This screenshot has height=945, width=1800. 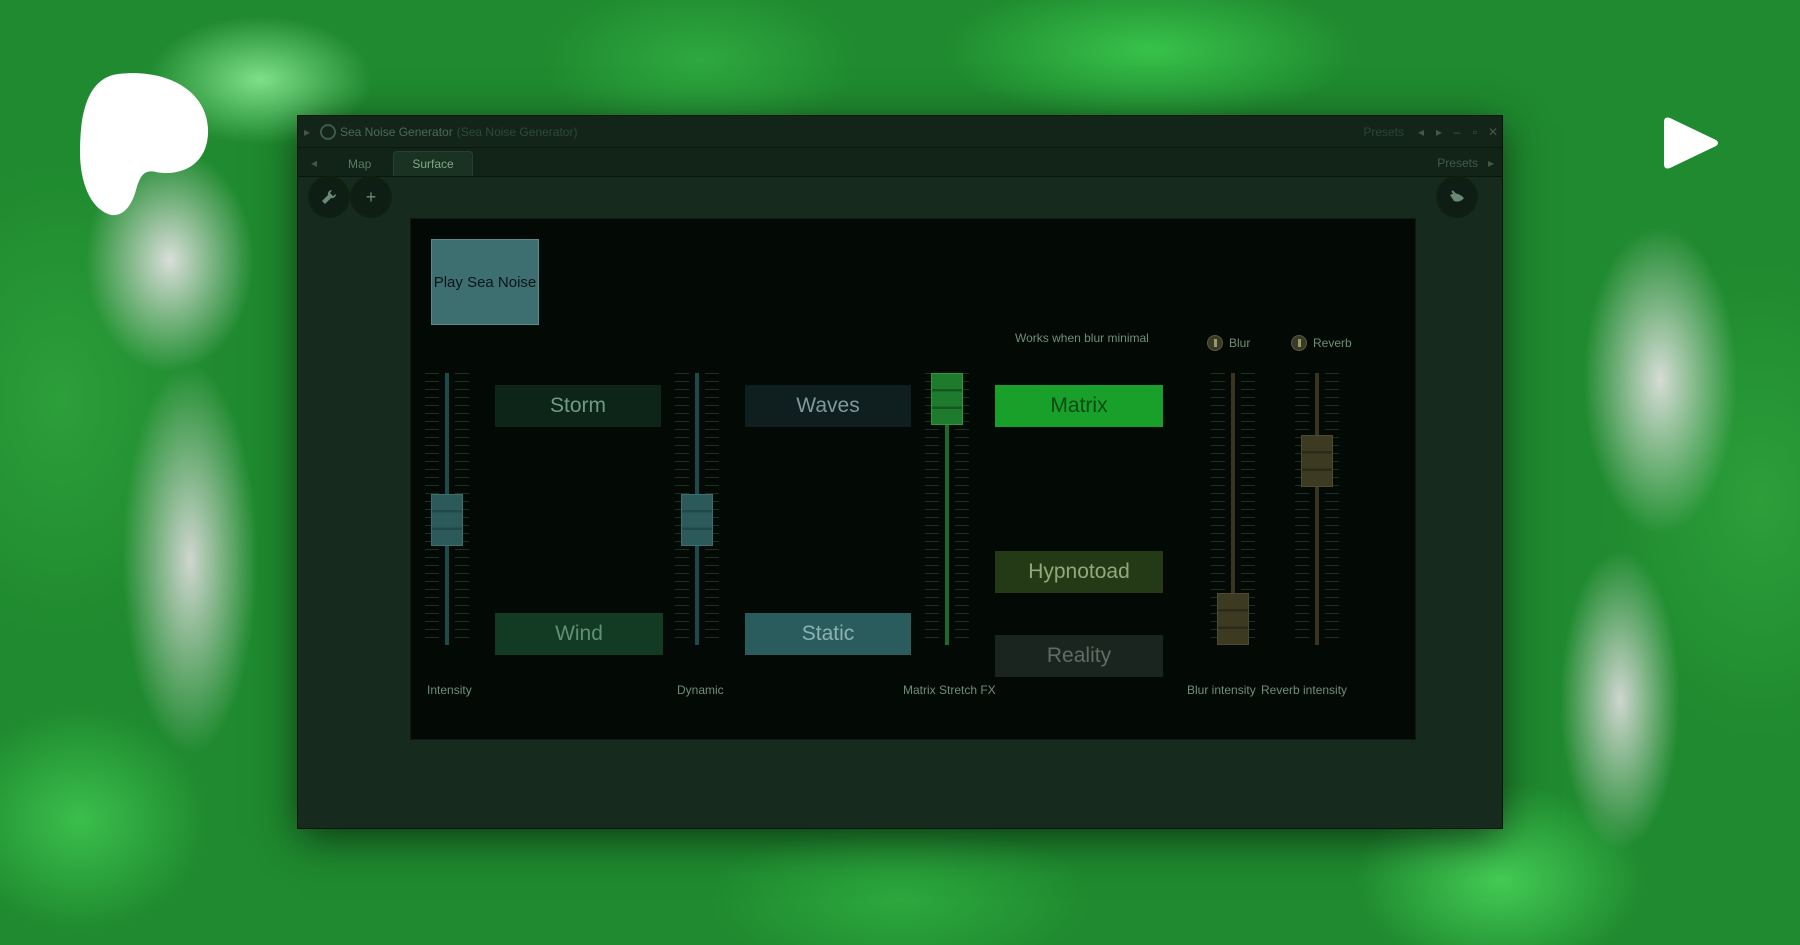 What do you see at coordinates (359, 164) in the screenshot?
I see `tab-map: Map` at bounding box center [359, 164].